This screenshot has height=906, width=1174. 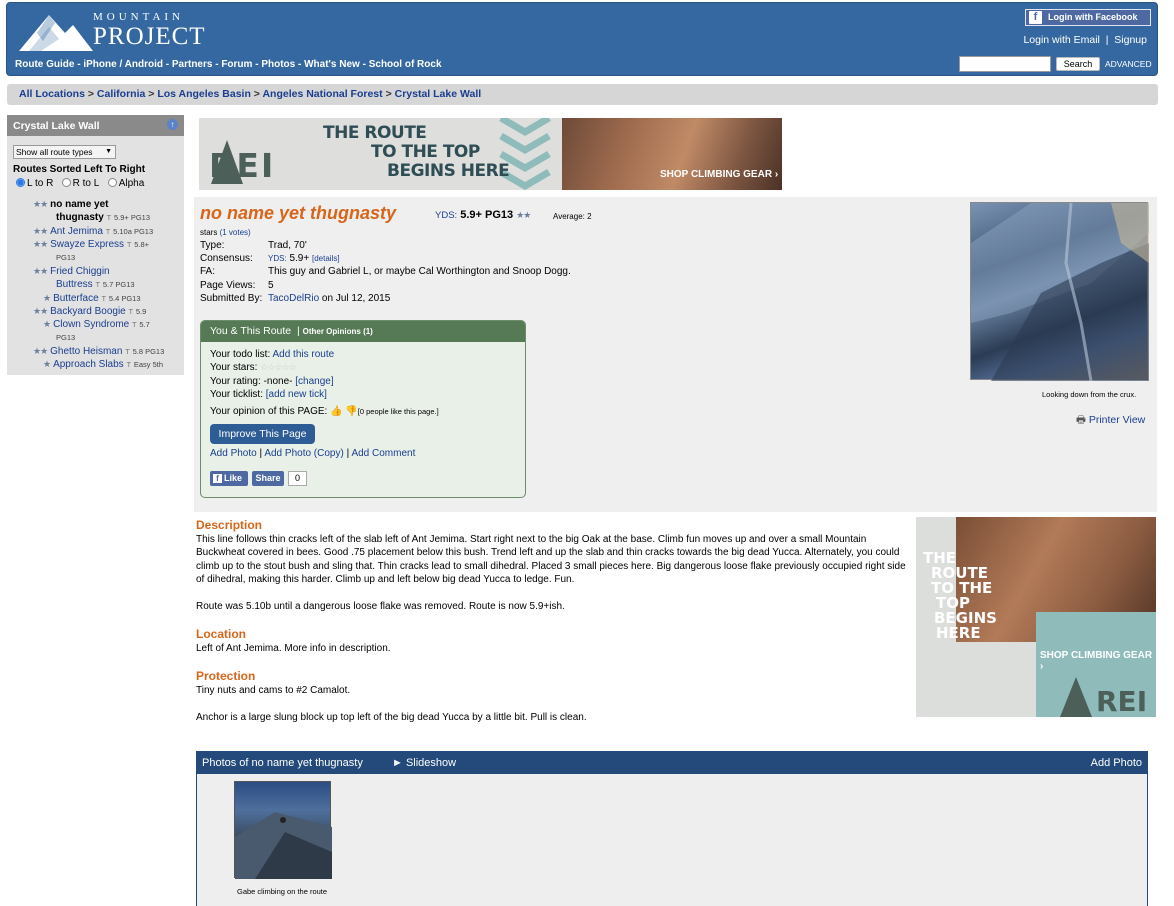 I want to click on improve-page-button: Improve This Page, so click(x=262, y=434).